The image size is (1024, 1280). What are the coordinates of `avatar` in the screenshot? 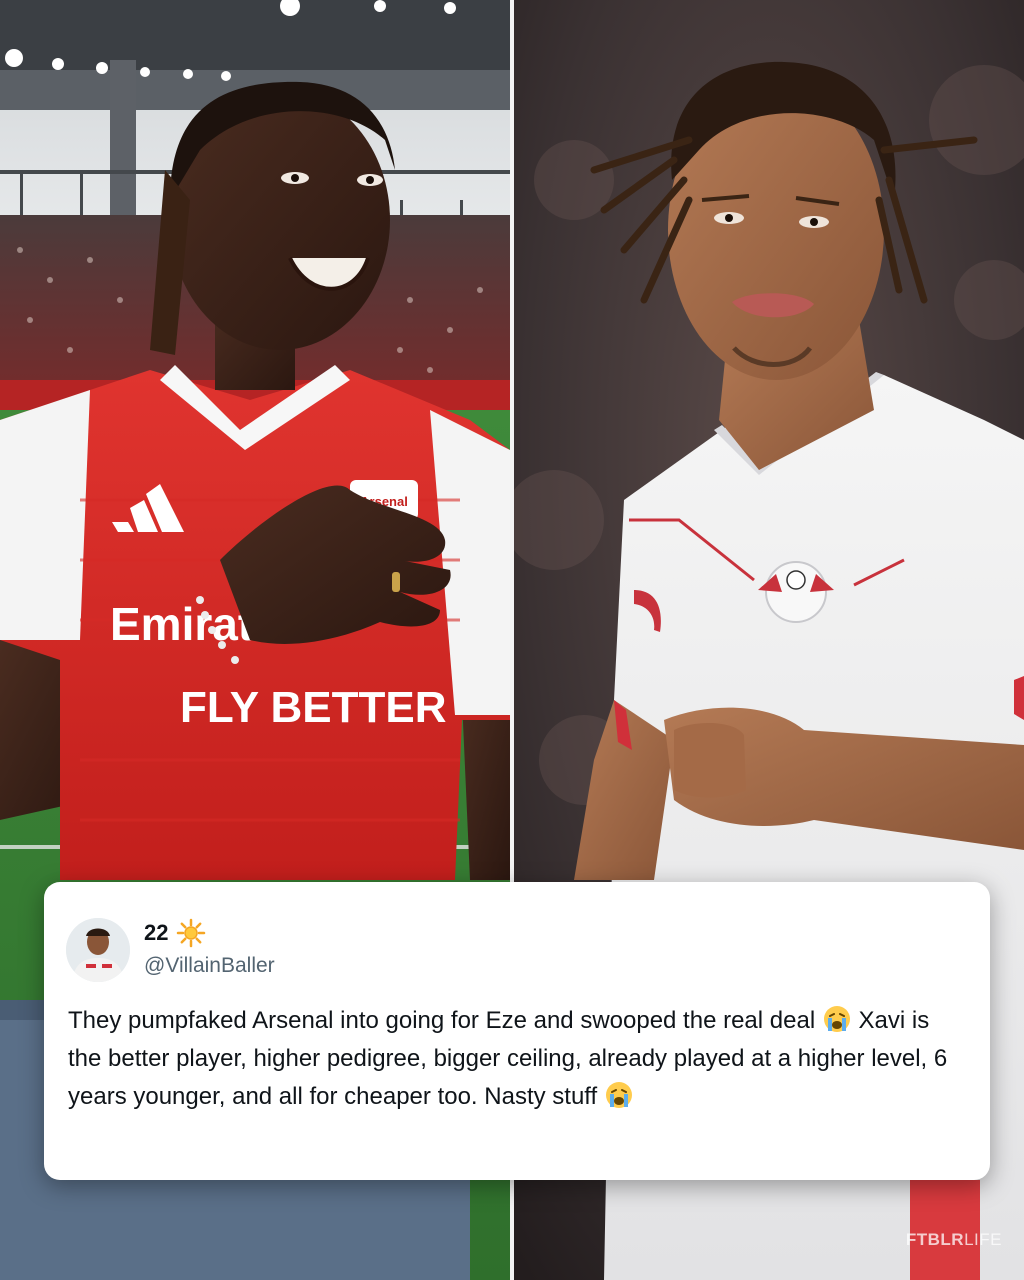 It's located at (98, 950).